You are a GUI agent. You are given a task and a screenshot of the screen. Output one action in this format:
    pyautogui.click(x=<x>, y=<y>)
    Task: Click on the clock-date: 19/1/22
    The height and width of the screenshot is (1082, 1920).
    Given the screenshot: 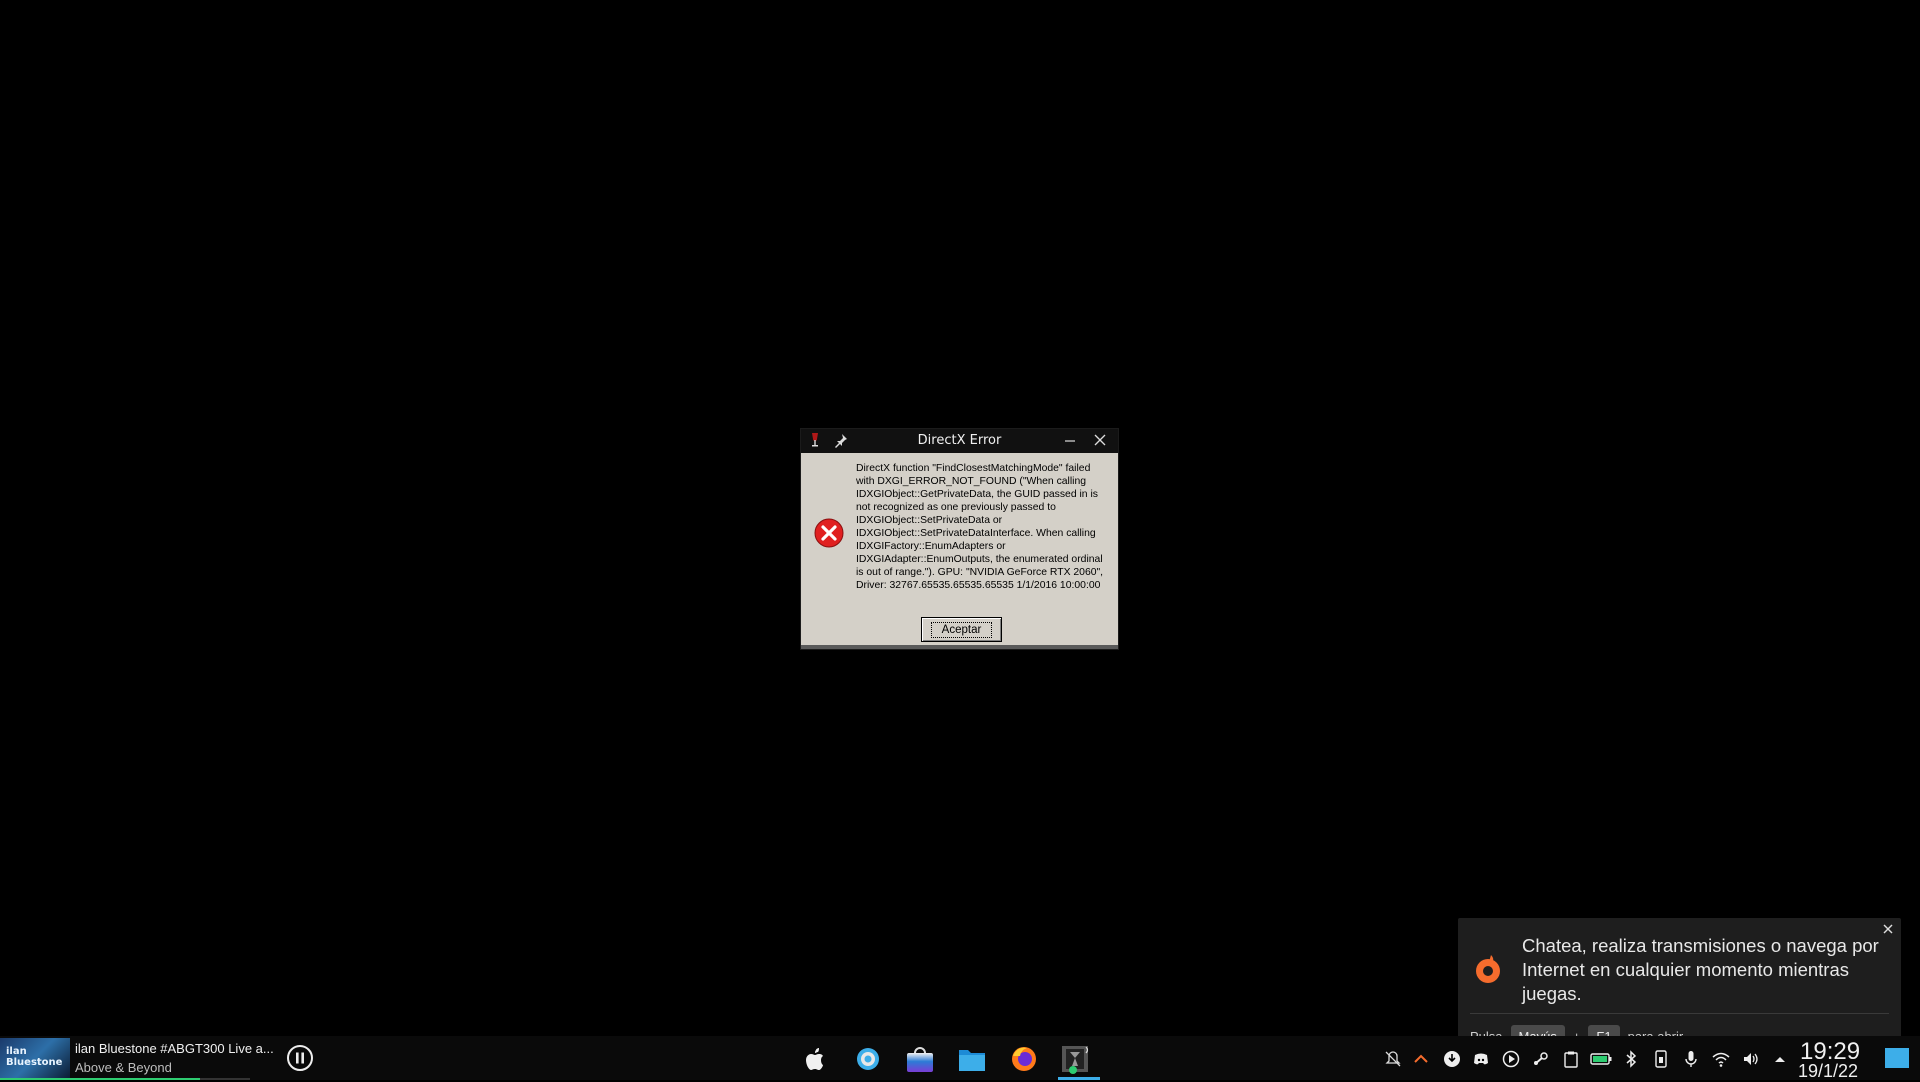 What is the action you would take?
    pyautogui.click(x=1828, y=1071)
    